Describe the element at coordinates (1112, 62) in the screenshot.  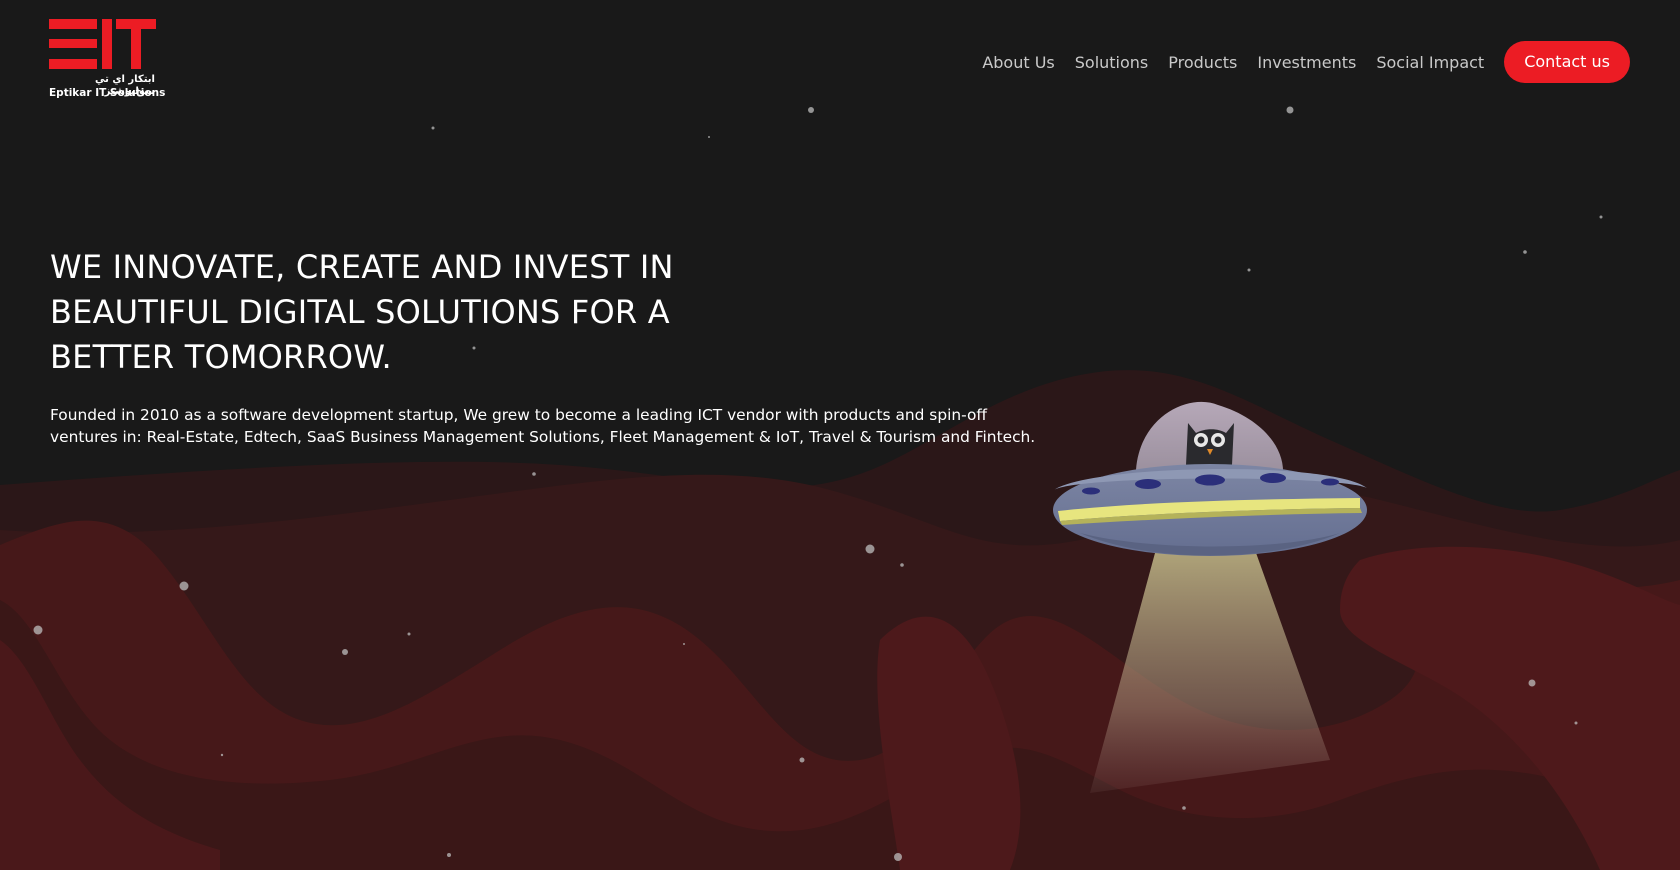
I see `nav-item-solutions: Solutions` at that location.